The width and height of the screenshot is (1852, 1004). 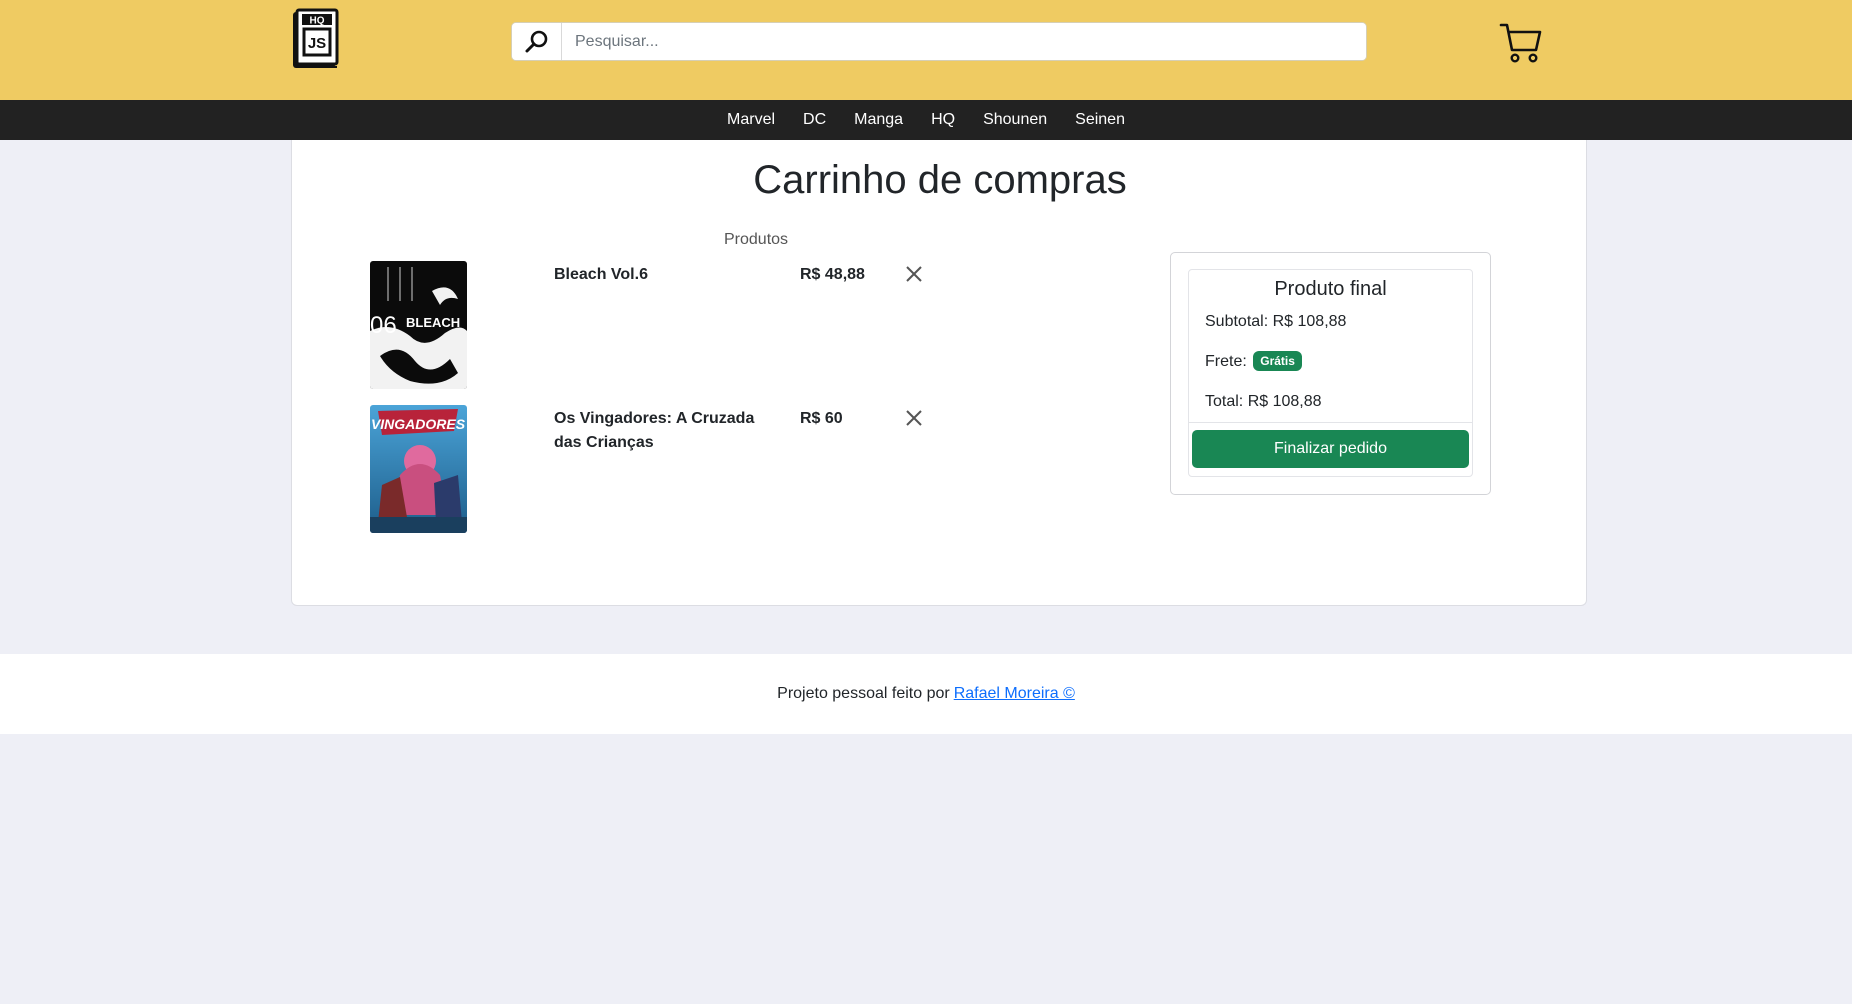 What do you see at coordinates (659, 431) in the screenshot?
I see `product-name: Os Vingadores: A Cruzada das Crianças` at bounding box center [659, 431].